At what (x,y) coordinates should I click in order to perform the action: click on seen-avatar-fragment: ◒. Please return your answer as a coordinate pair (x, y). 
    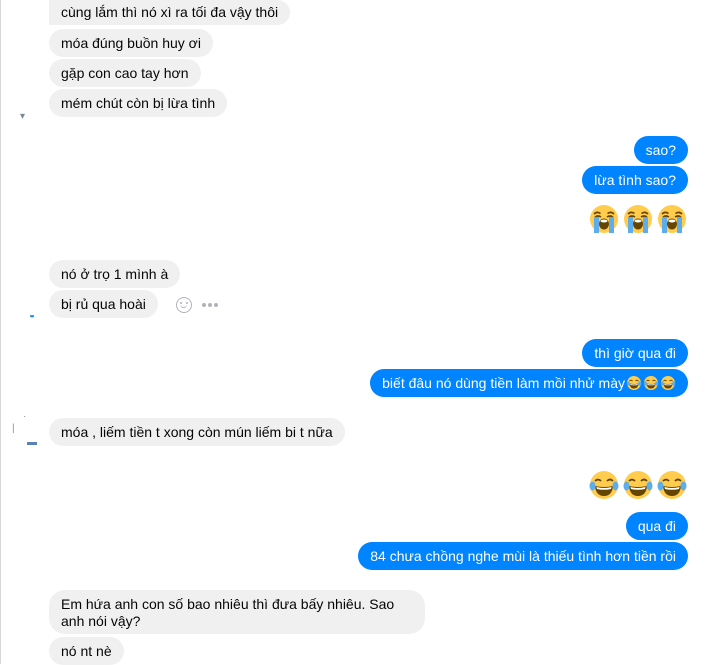
    Looking at the image, I should click on (32, 315).